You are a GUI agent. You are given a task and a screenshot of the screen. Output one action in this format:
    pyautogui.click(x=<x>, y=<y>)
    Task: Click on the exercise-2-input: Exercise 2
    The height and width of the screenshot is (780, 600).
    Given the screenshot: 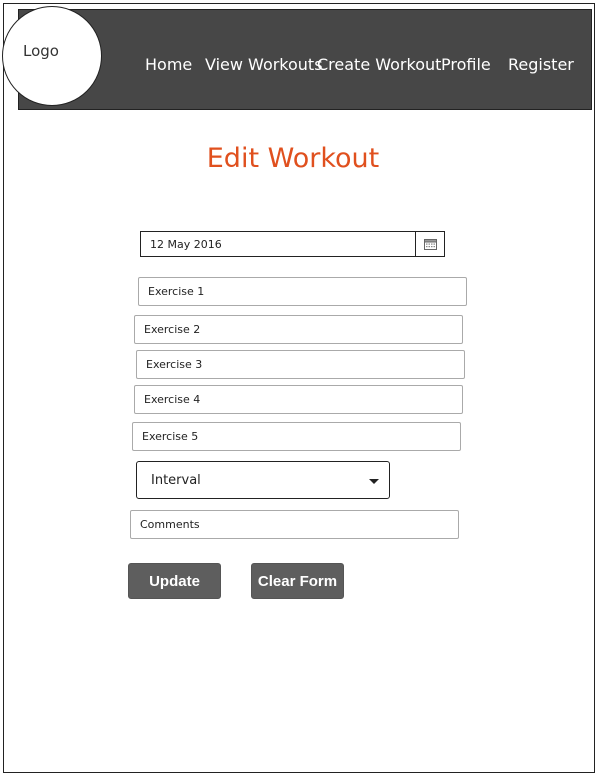 What is the action you would take?
    pyautogui.click(x=298, y=329)
    